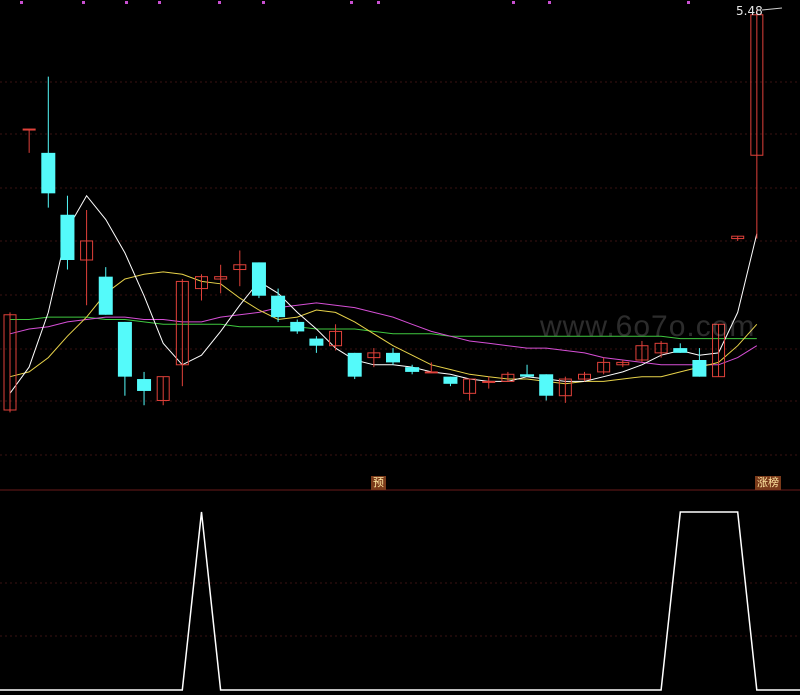 The image size is (800, 695). Describe the element at coordinates (378, 483) in the screenshot. I see `marker-yu: 预` at that location.